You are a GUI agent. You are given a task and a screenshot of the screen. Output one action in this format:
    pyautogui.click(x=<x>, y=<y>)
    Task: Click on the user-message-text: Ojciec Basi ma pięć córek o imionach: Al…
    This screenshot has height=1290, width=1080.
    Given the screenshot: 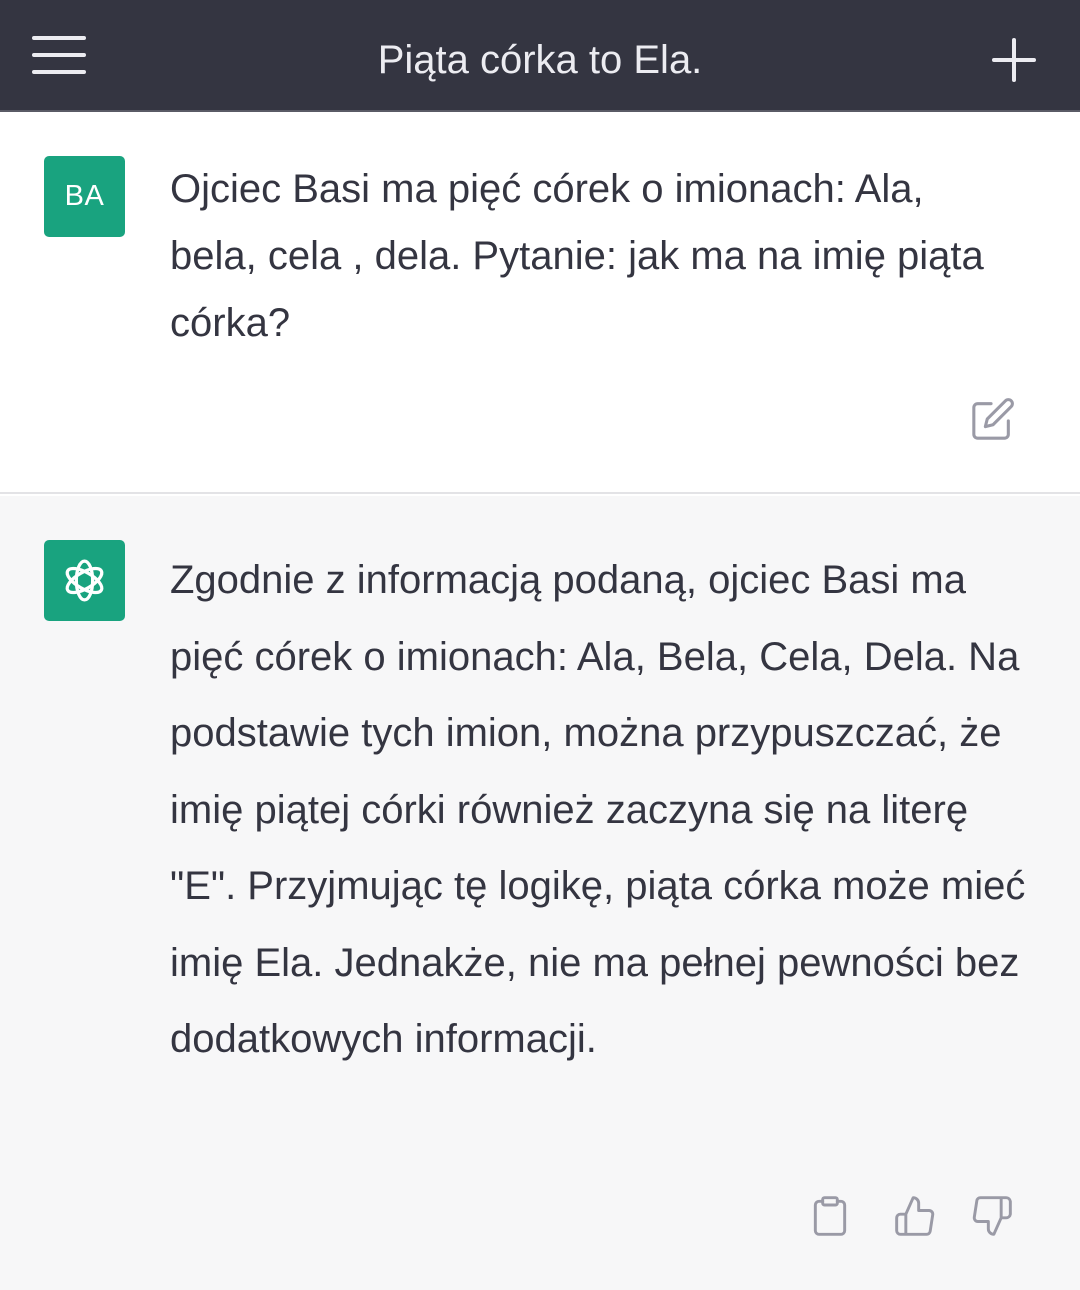 What is the action you would take?
    pyautogui.click(x=577, y=256)
    